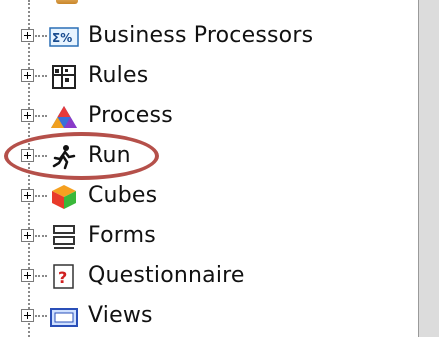  Describe the element at coordinates (120, 315) in the screenshot. I see `tree-node-label: Views` at that location.